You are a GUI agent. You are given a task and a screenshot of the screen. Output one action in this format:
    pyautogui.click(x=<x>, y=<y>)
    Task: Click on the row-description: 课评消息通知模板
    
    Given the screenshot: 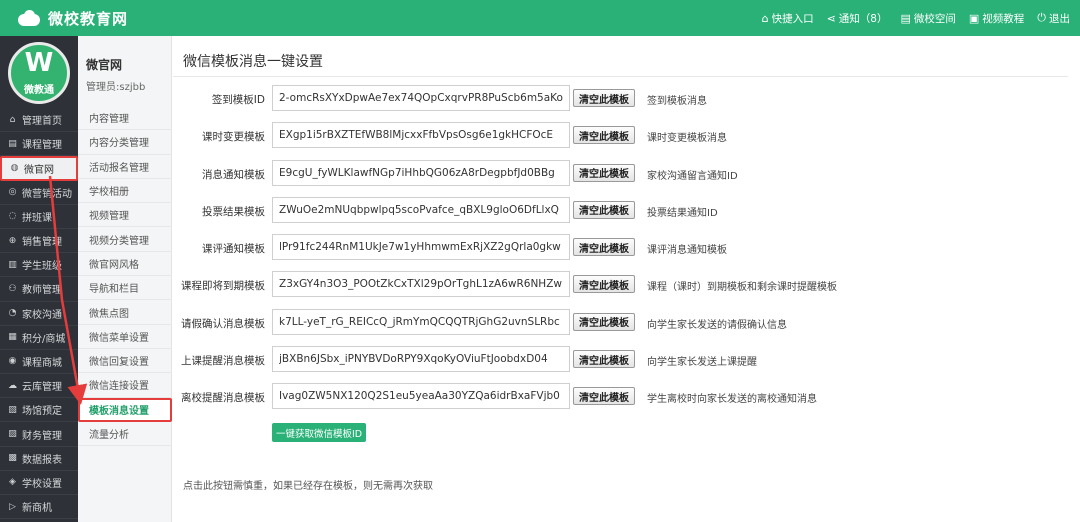 What is the action you would take?
    pyautogui.click(x=687, y=251)
    